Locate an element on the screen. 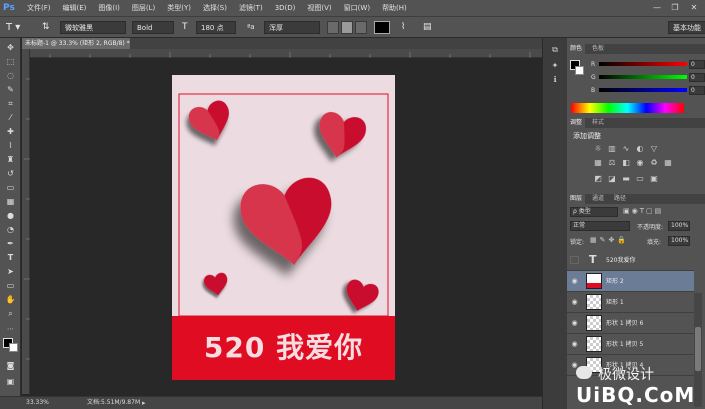 Image resolution: width=705 pixels, height=409 pixels. pen-tool-icon: ✒ is located at coordinates (10, 243).